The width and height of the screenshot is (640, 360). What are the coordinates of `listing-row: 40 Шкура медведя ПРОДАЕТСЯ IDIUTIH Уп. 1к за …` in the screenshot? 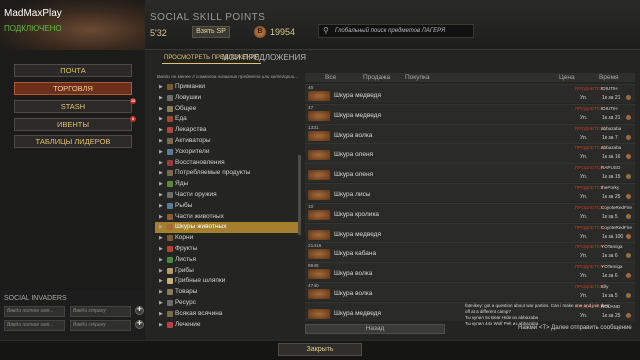 It's located at (470, 94).